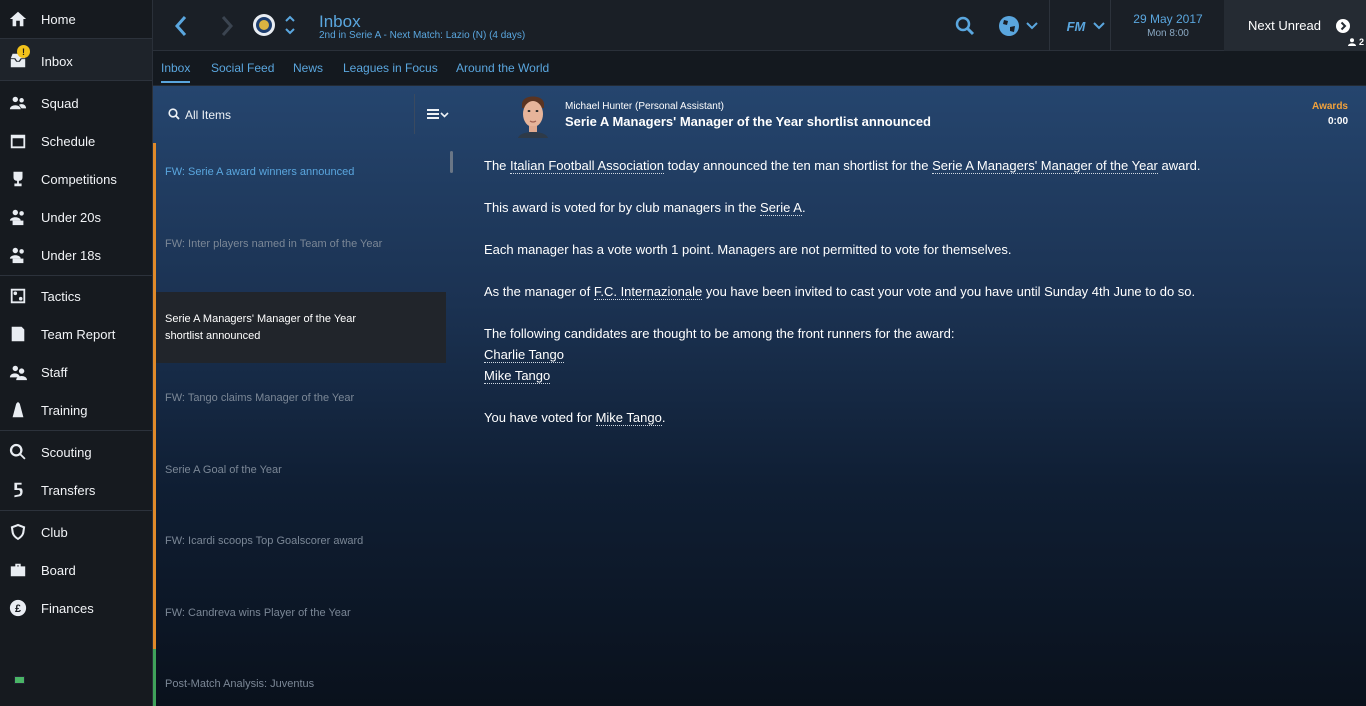 The height and width of the screenshot is (706, 1366). What do you see at coordinates (1045, 166) in the screenshot?
I see `link-award: Serie A Managers' Manager of the Year` at bounding box center [1045, 166].